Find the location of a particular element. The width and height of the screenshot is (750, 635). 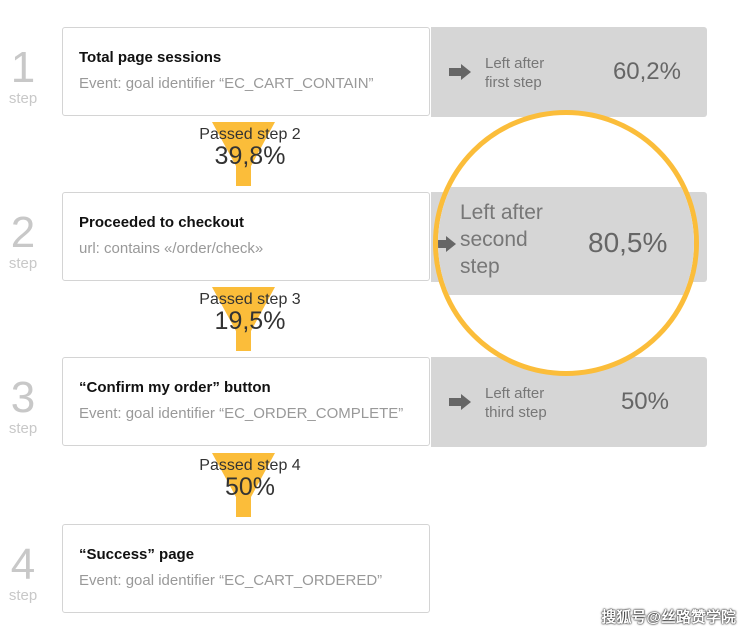

left-percent: 80,5% is located at coordinates (628, 242).